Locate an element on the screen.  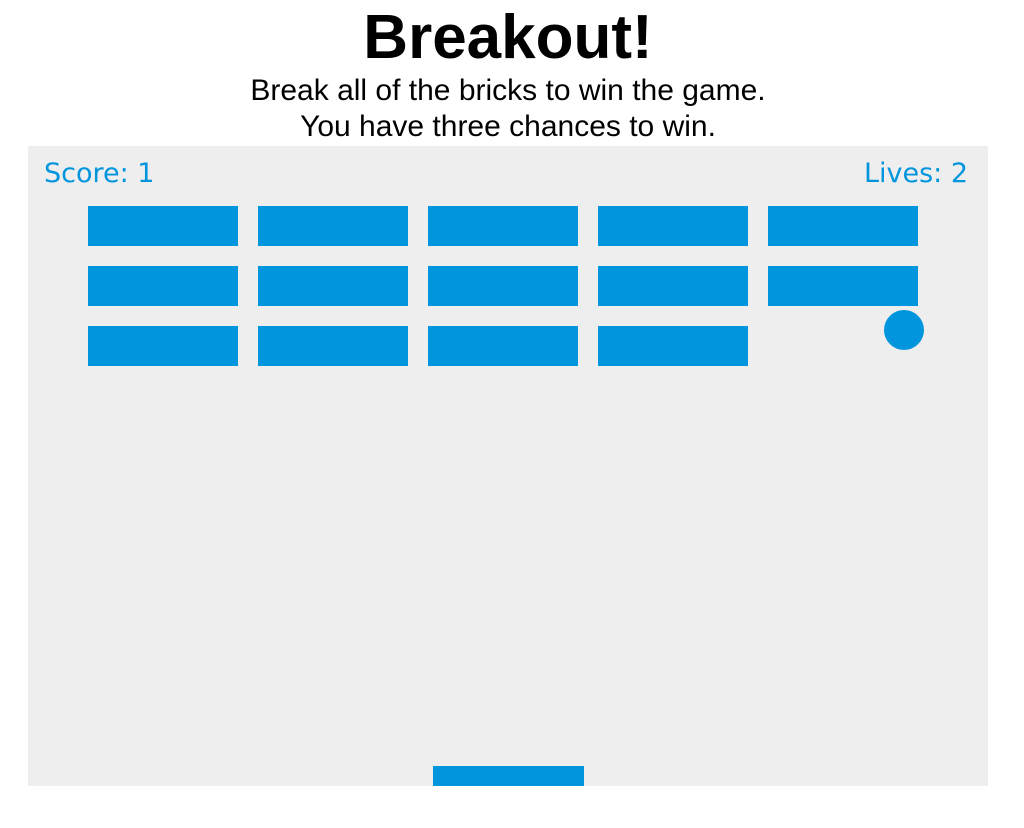
brick-r3-c4 is located at coordinates (673, 346).